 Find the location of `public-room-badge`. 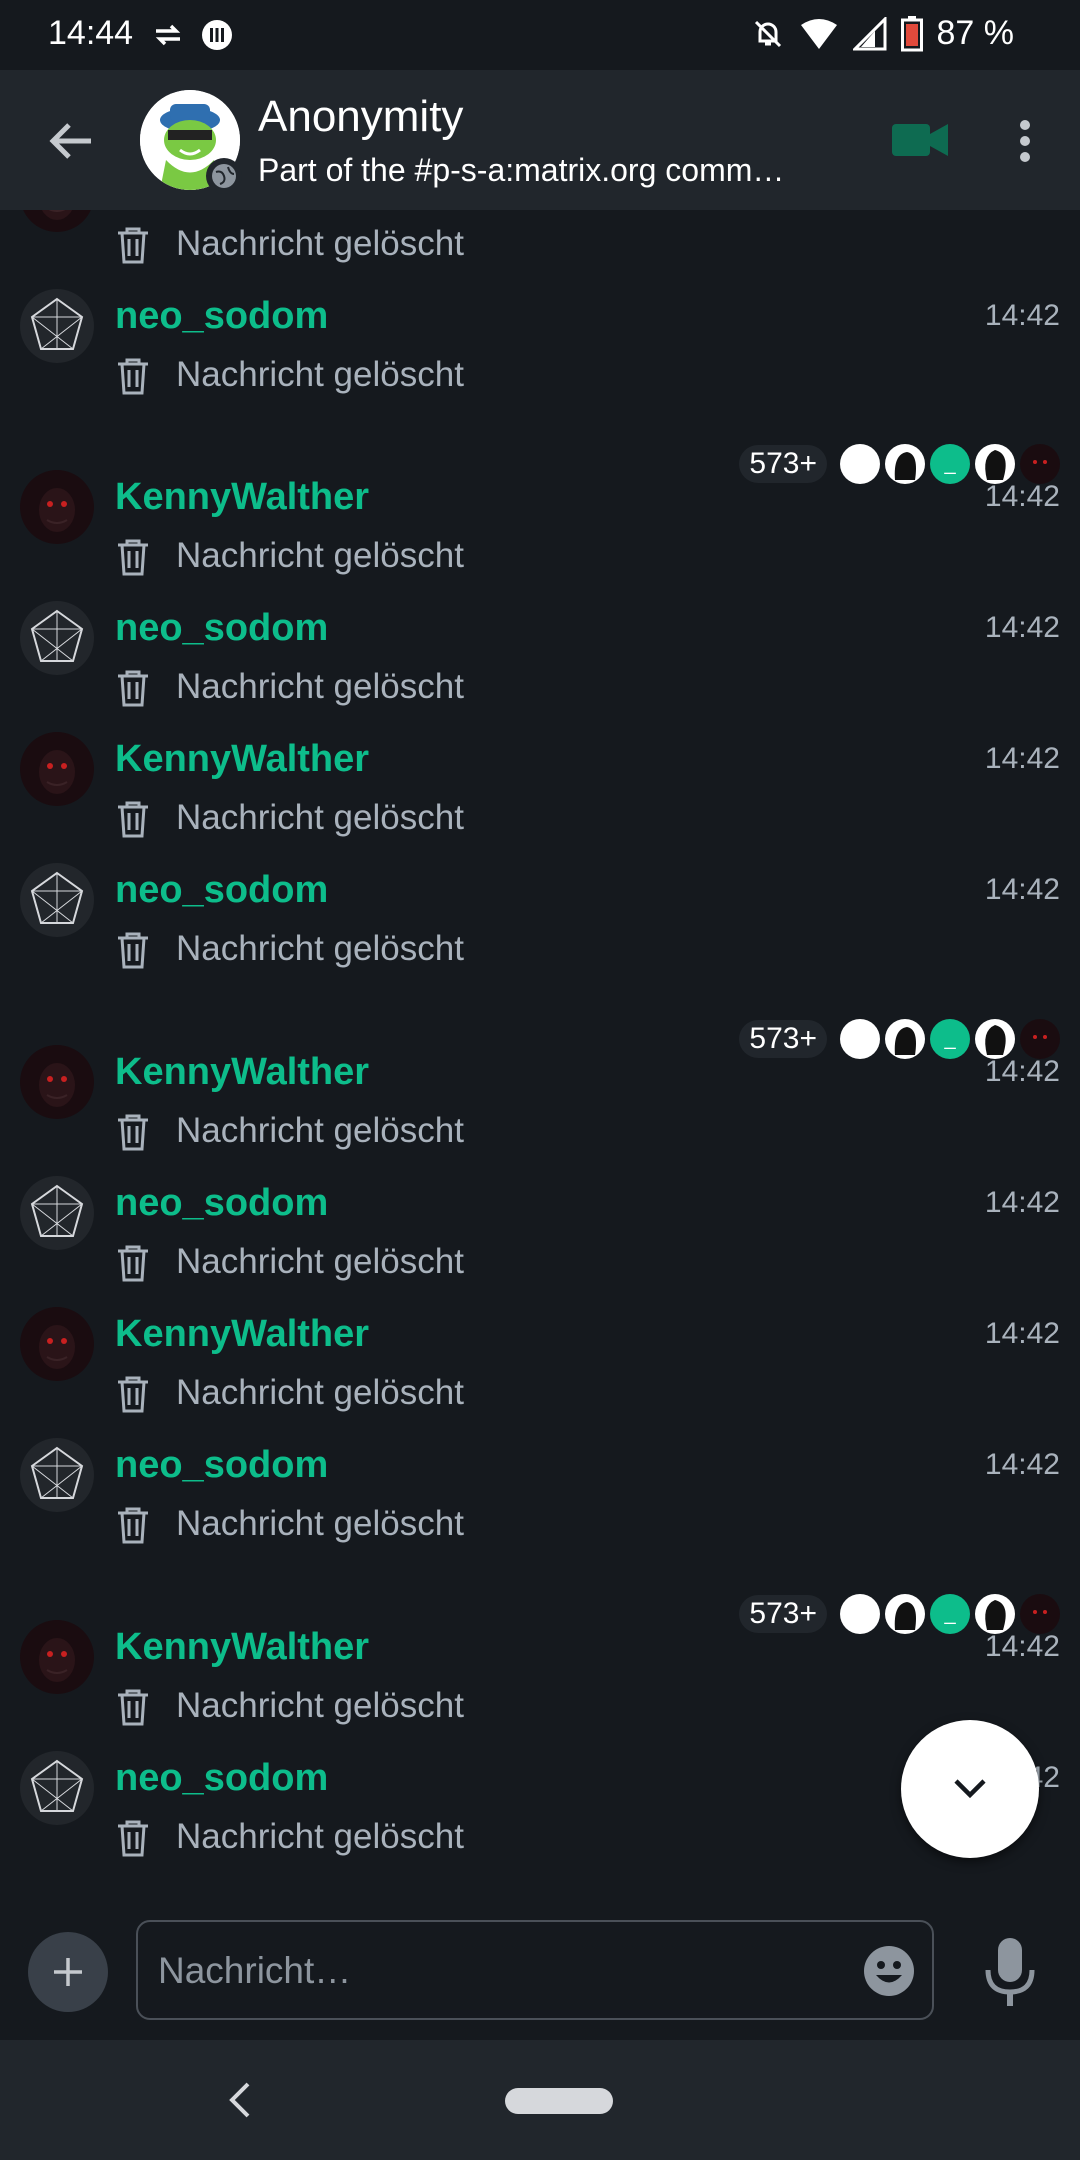

public-room-badge is located at coordinates (224, 176).